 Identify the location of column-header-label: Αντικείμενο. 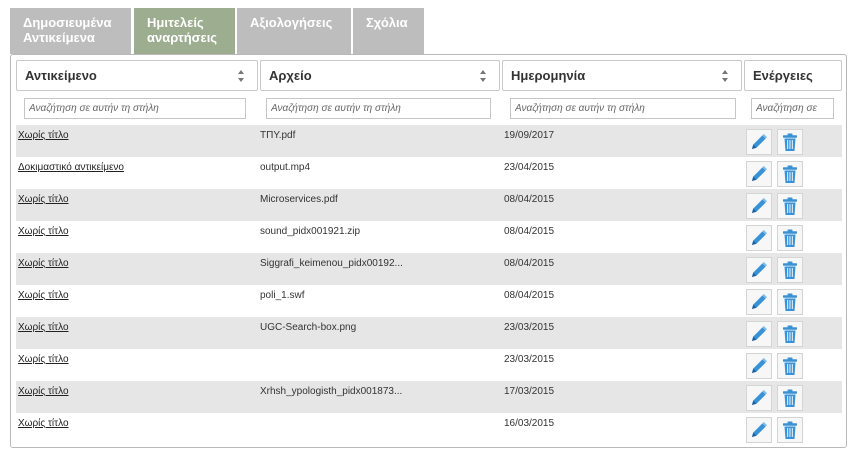
(61, 75).